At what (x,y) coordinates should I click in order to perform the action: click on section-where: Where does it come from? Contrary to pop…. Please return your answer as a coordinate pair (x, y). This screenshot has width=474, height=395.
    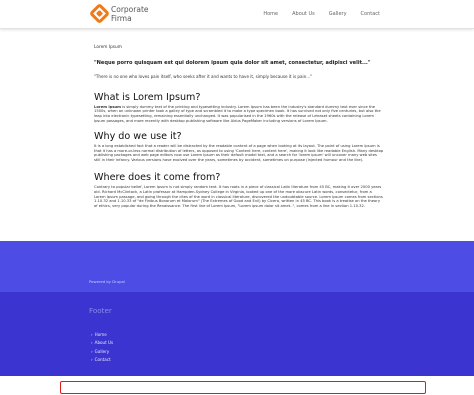
    Looking at the image, I should click on (239, 190).